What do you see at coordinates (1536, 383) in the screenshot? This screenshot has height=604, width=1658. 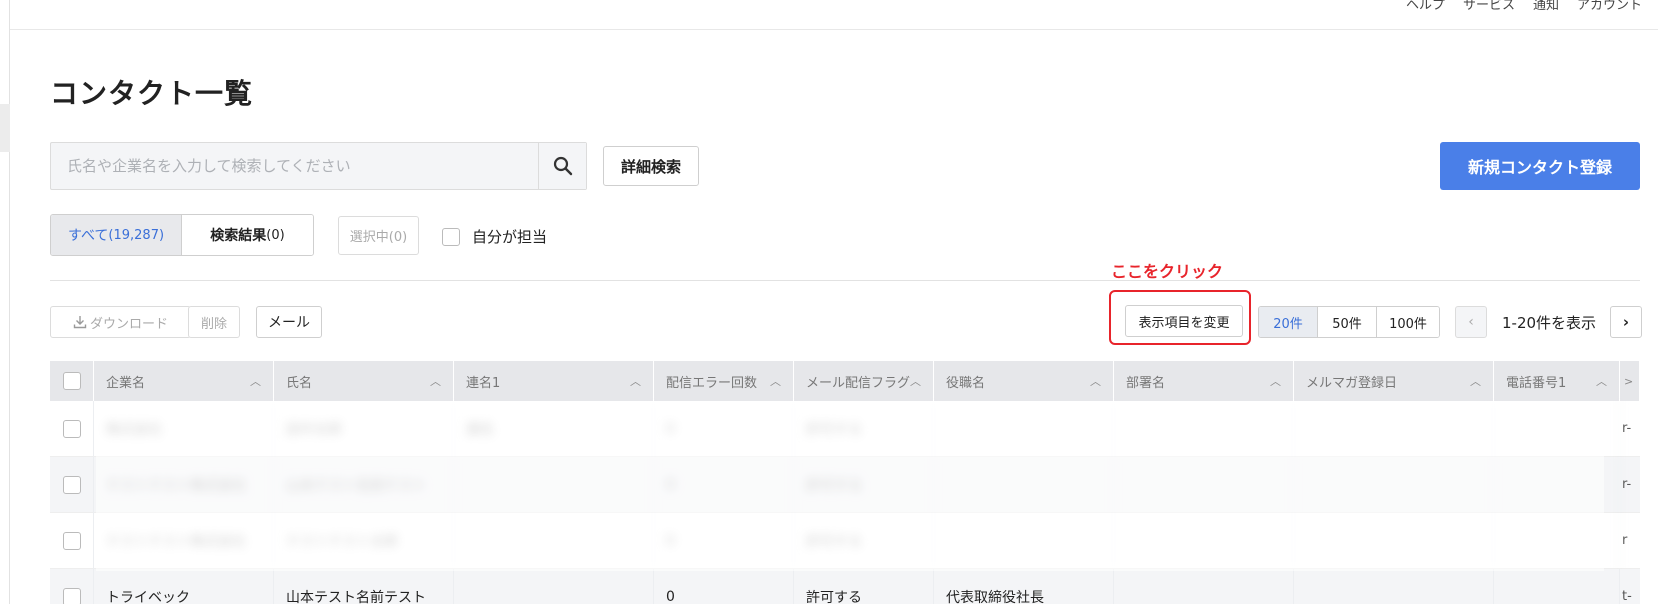 I see `column-label: 電話番号1` at bounding box center [1536, 383].